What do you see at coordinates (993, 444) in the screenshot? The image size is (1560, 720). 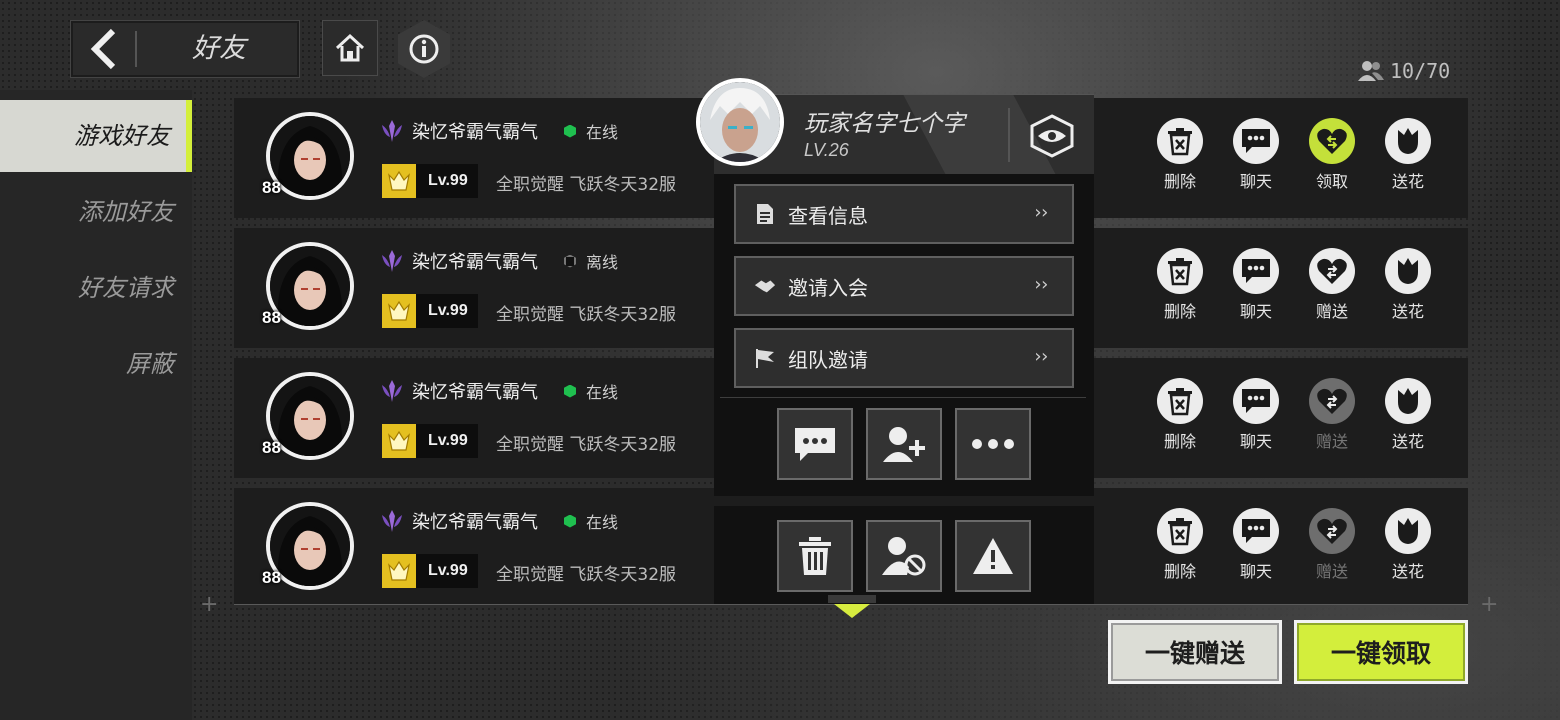 I see `more-button` at bounding box center [993, 444].